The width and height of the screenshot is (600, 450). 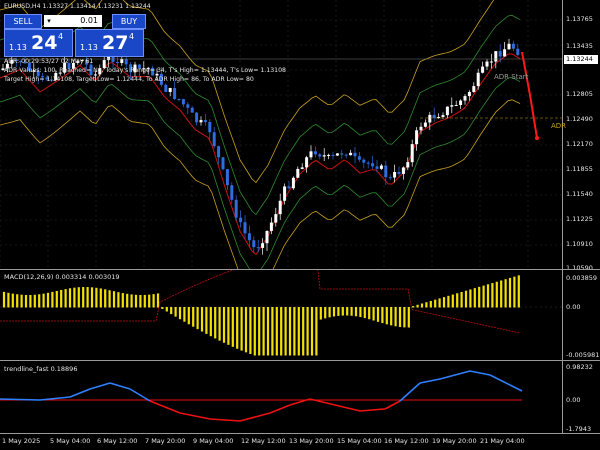 I want to click on trendline-axis: 0.98232 0.00 -1.7943, so click(x=581, y=397).